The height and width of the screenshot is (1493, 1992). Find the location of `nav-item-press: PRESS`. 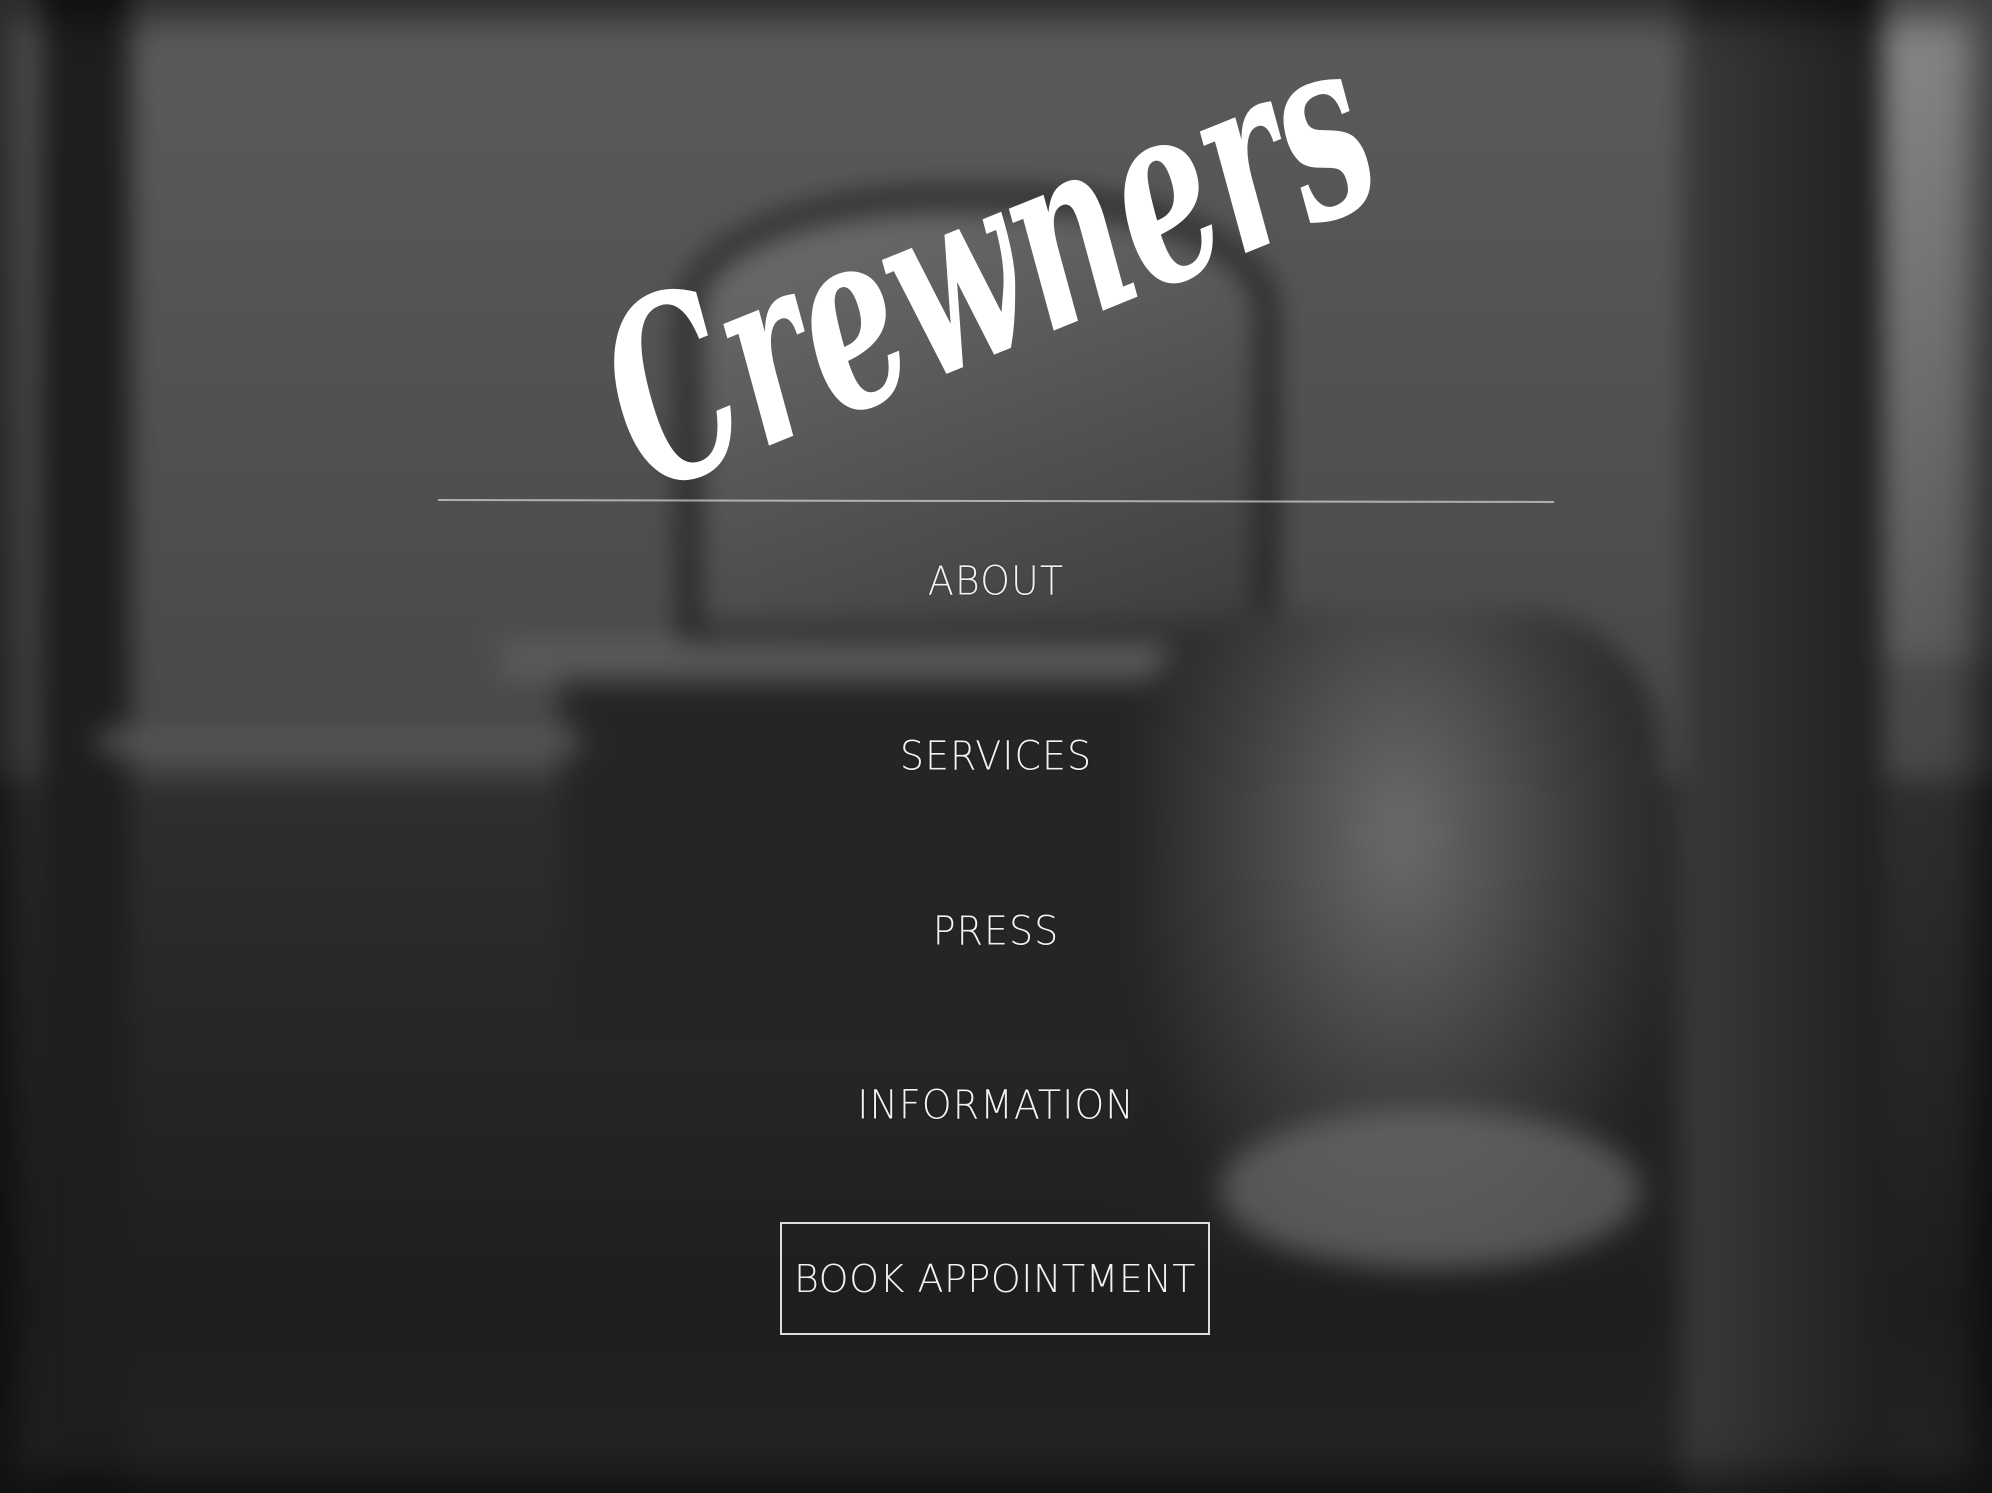

nav-item-press: PRESS is located at coordinates (996, 931).